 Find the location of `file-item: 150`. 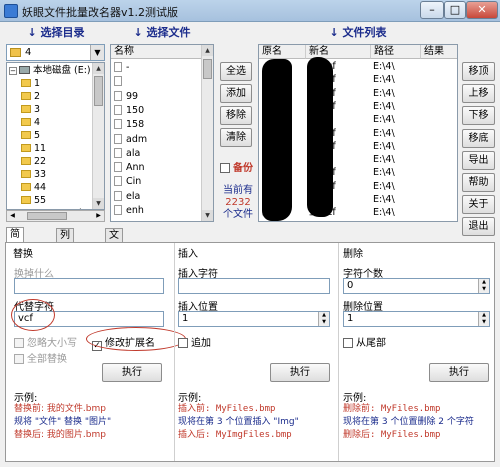

file-item: 150 is located at coordinates (129, 110).